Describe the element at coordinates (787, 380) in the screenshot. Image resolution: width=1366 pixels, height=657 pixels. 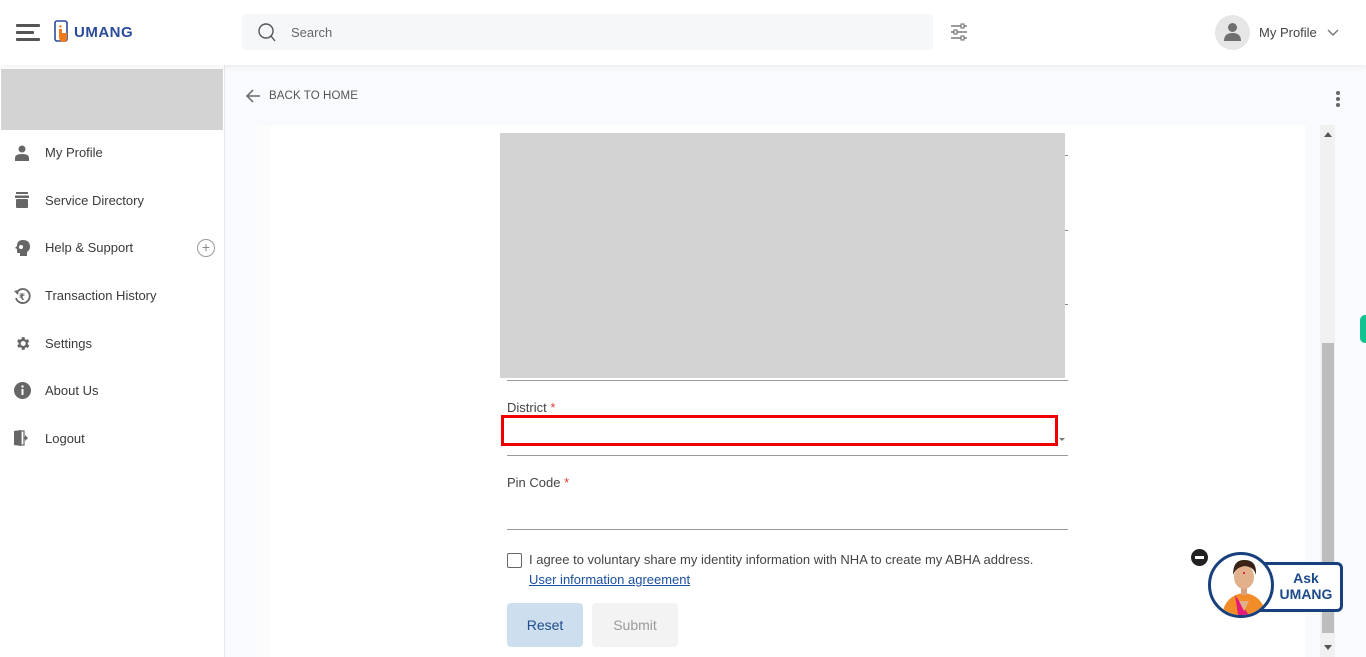
I see `field-underline` at that location.